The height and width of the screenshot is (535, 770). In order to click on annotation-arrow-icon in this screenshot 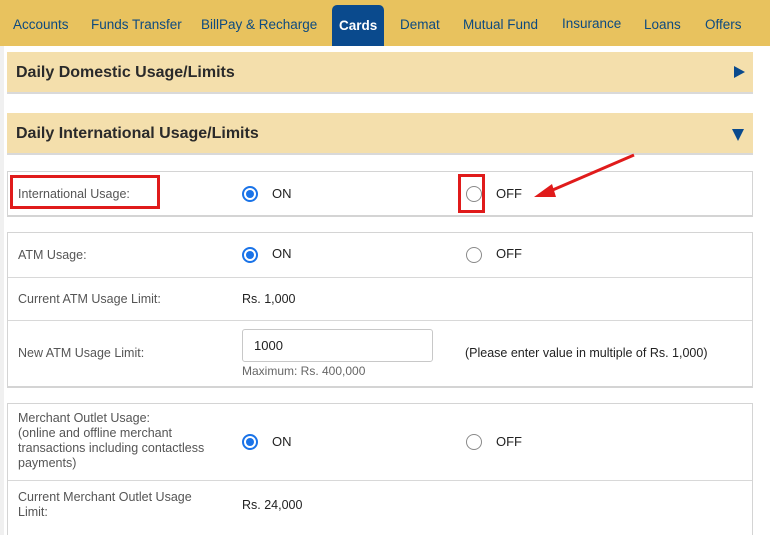, I will do `click(584, 175)`.